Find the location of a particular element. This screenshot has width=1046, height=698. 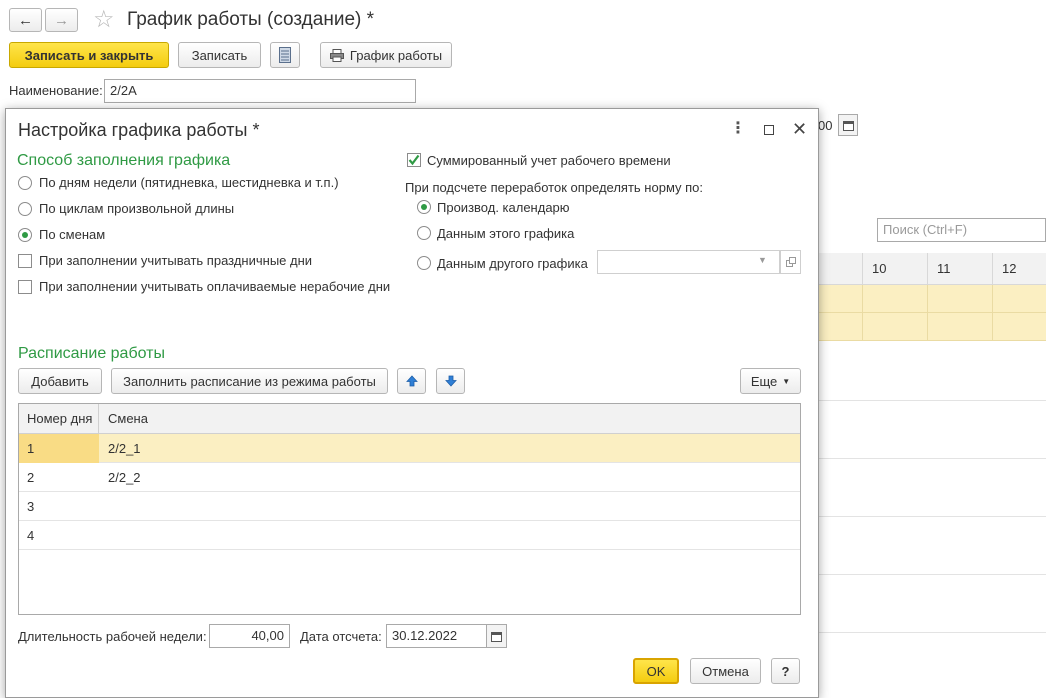

norm-other-schedule-radio is located at coordinates (424, 263).